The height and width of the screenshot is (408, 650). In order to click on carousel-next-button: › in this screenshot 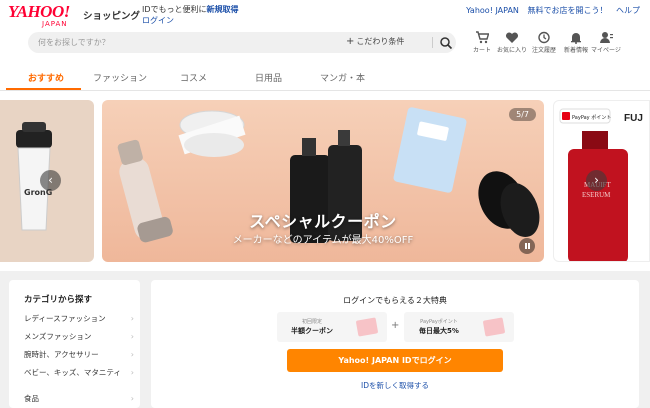, I will do `click(596, 180)`.